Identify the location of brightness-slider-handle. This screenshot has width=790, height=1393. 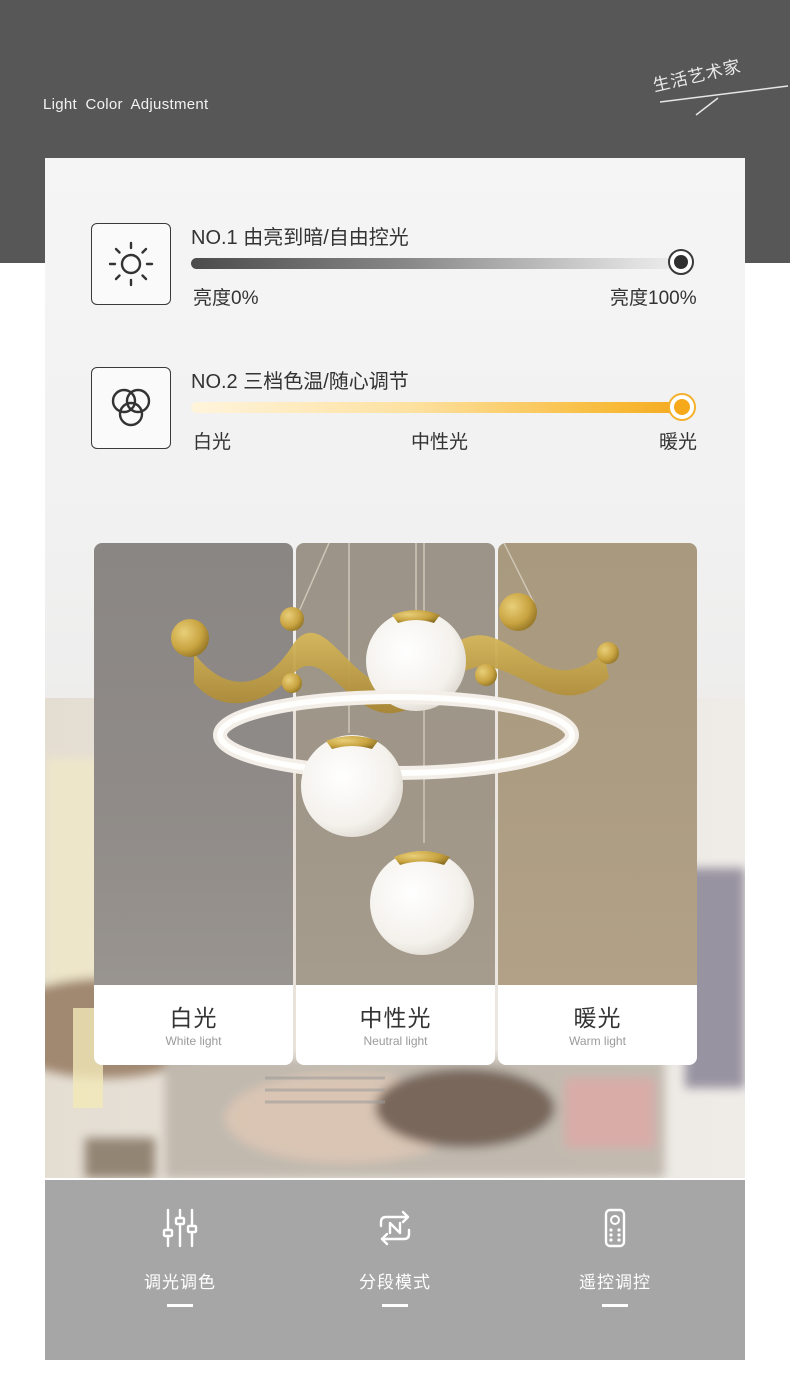
(681, 262).